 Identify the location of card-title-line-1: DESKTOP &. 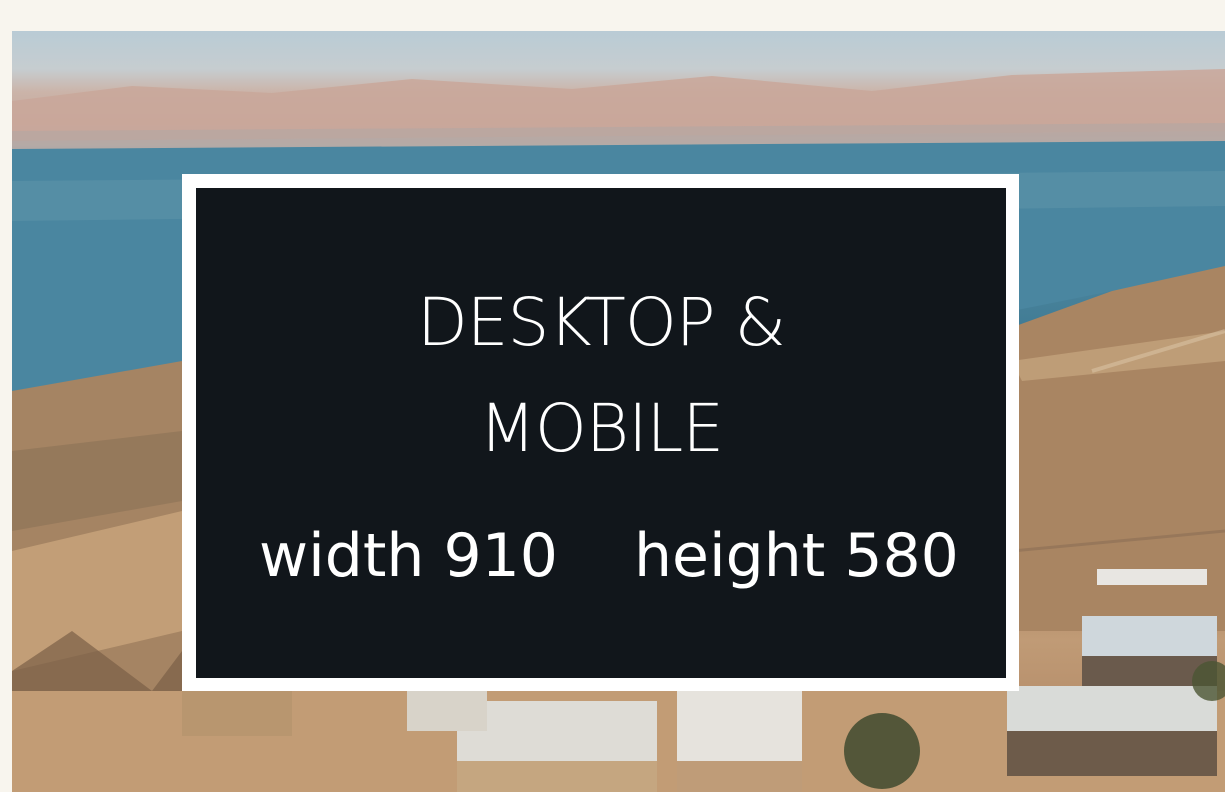
(601, 322).